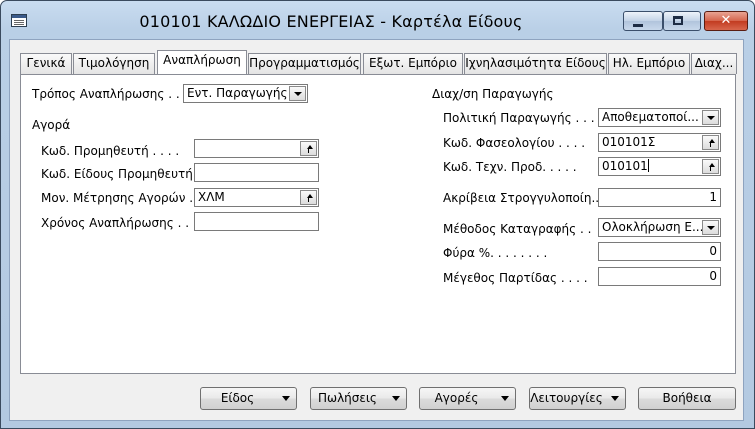  What do you see at coordinates (347, 398) in the screenshot?
I see `sales-menu-label: Πωλήσεις` at bounding box center [347, 398].